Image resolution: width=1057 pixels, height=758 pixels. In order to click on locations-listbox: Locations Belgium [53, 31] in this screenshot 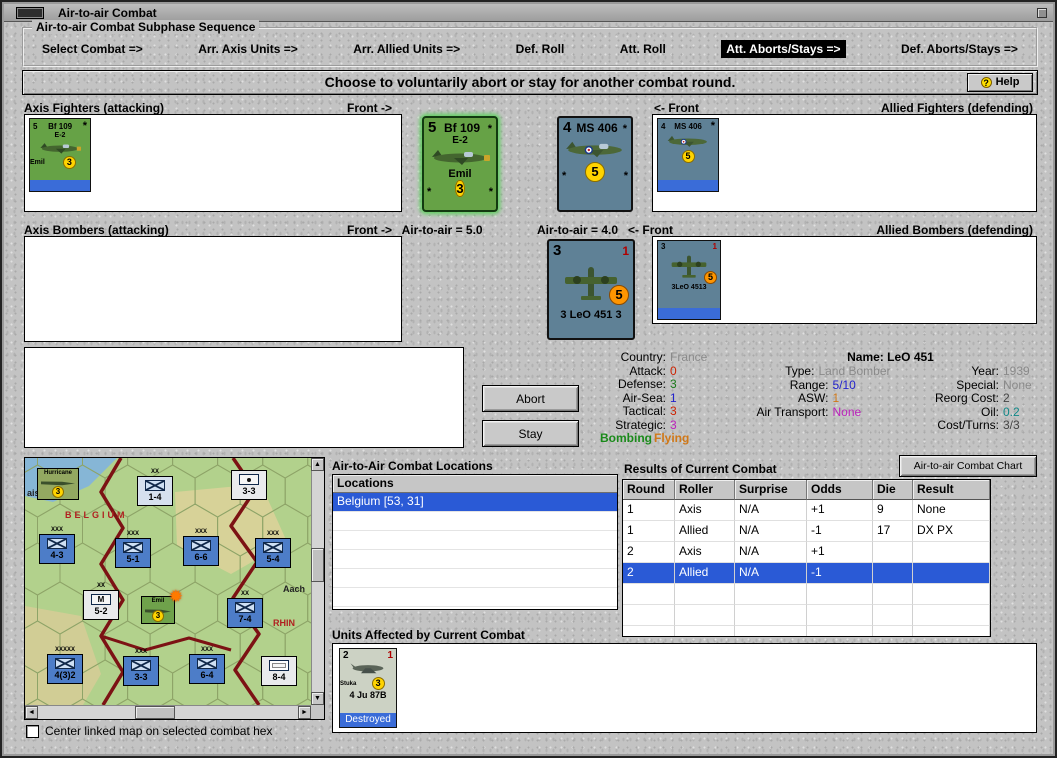, I will do `click(475, 542)`.